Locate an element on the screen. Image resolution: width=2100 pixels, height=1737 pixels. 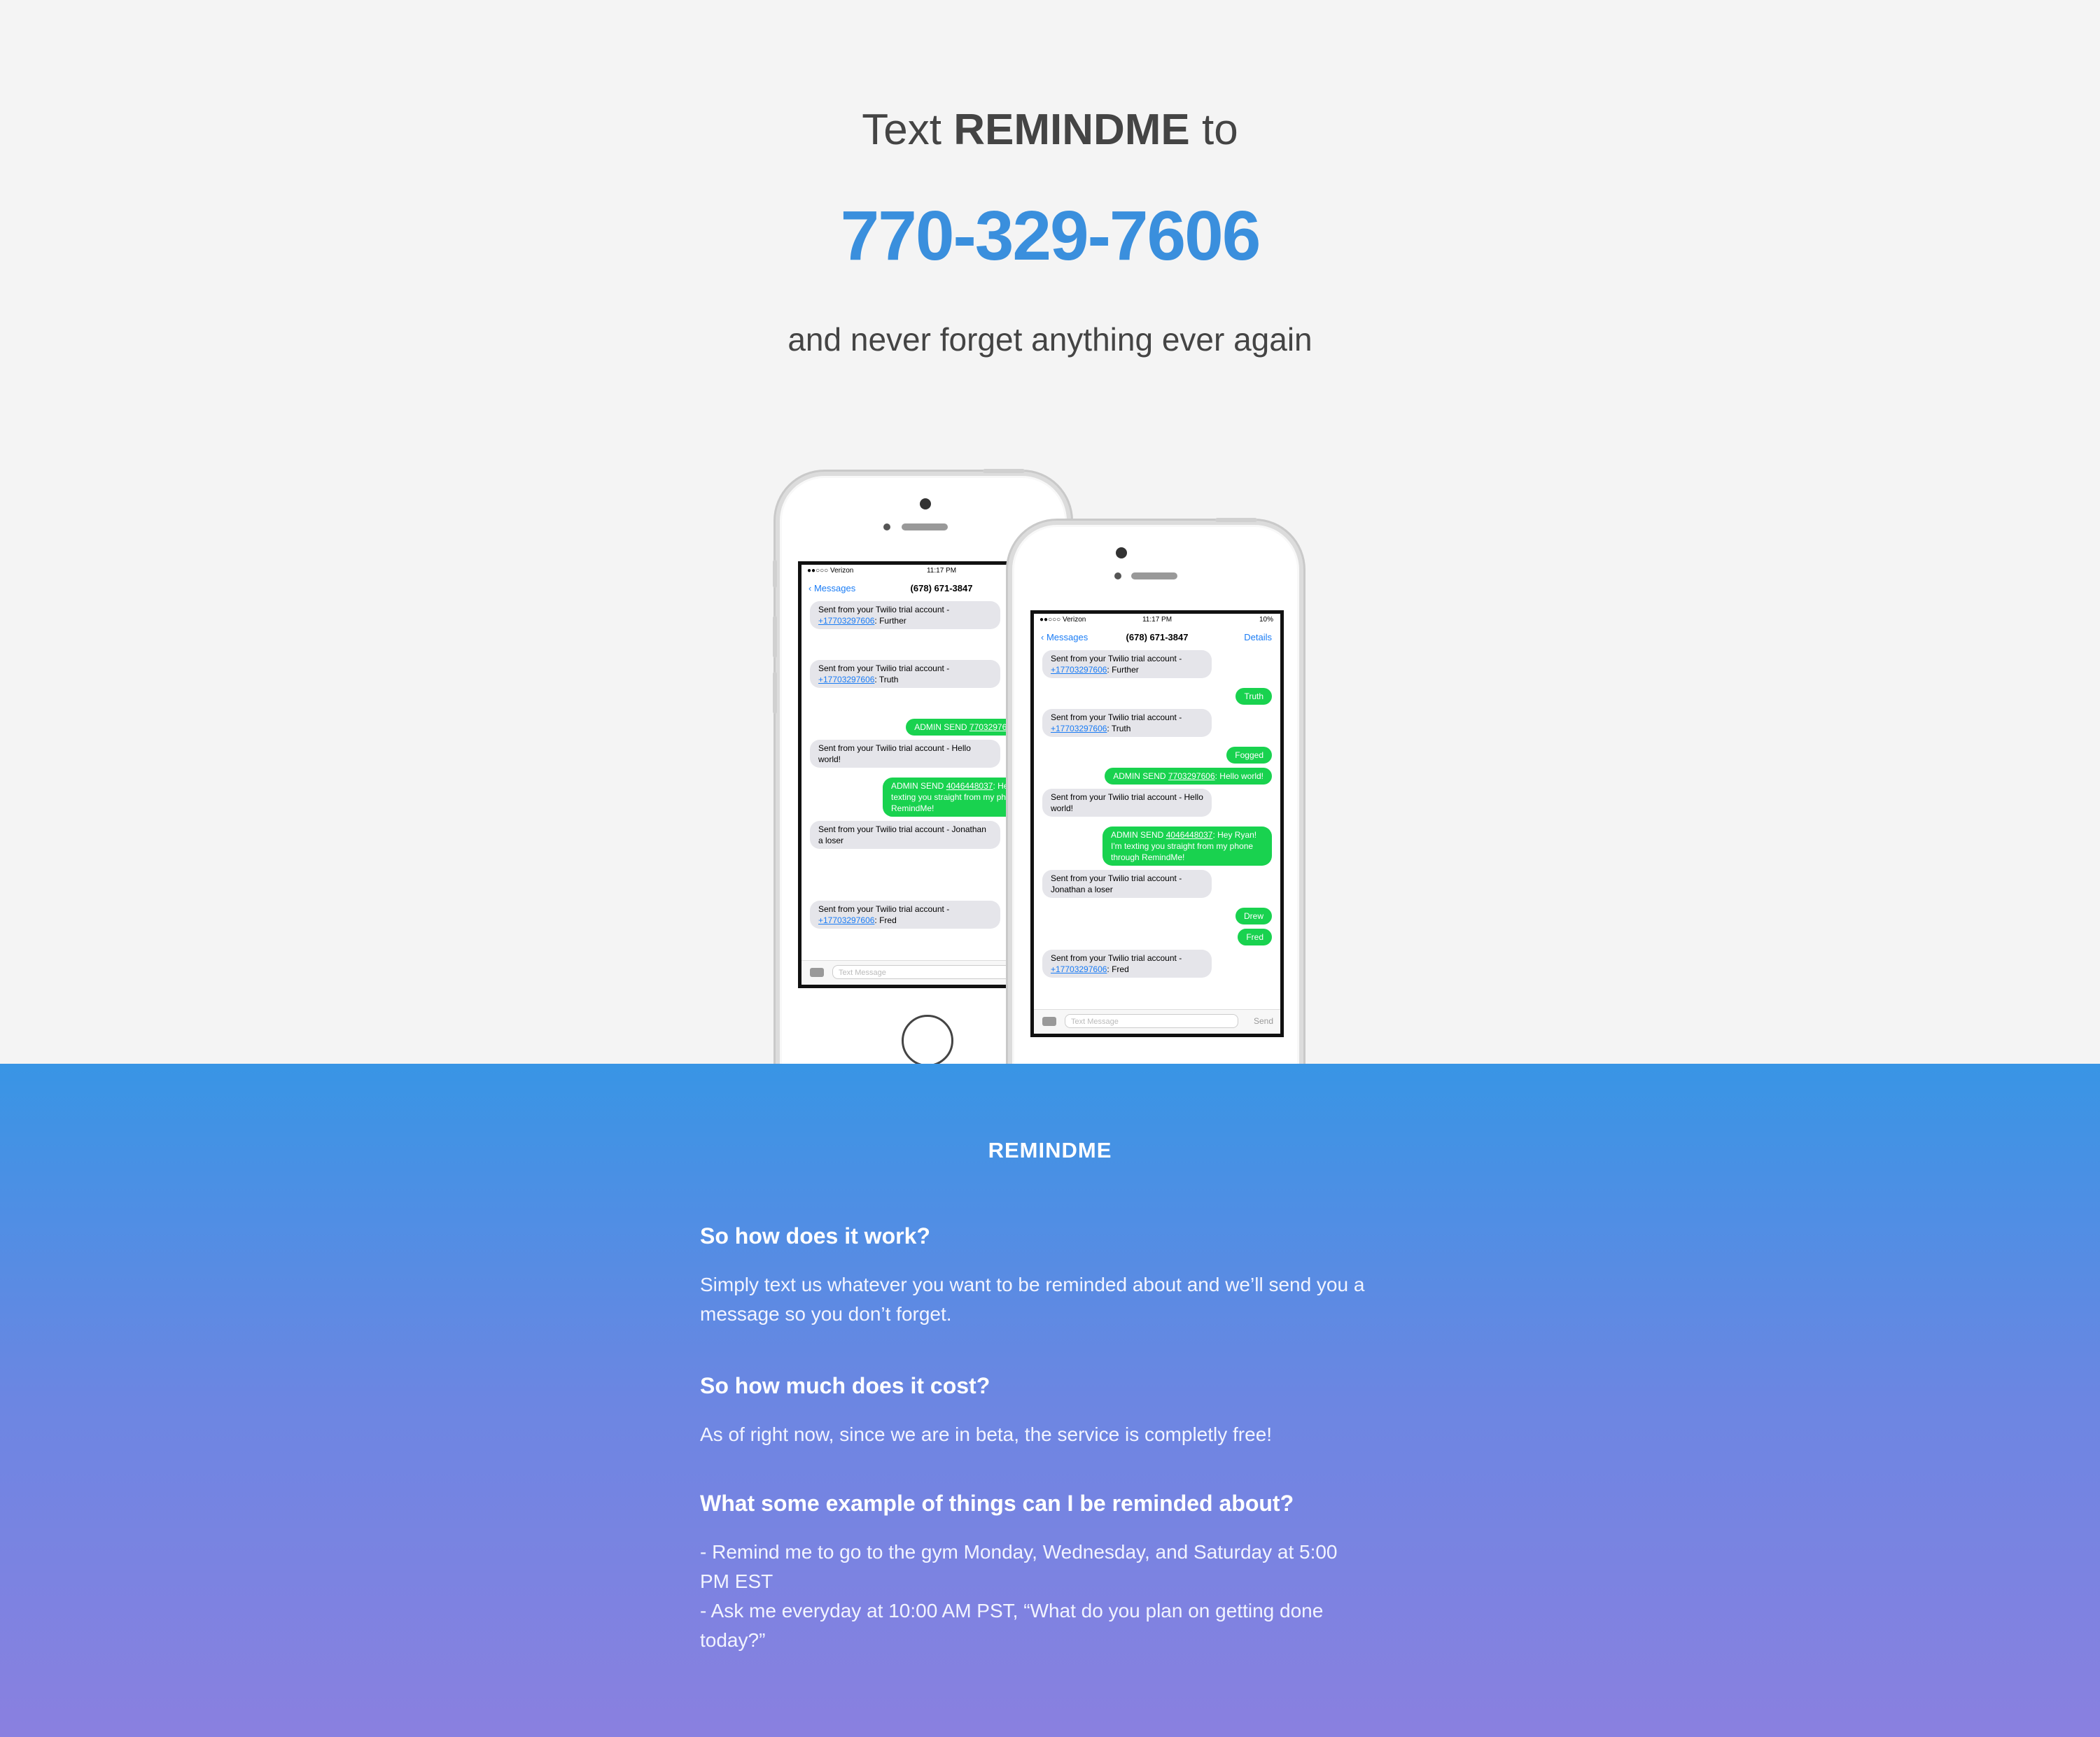
send-button: Send is located at coordinates (1263, 1021).